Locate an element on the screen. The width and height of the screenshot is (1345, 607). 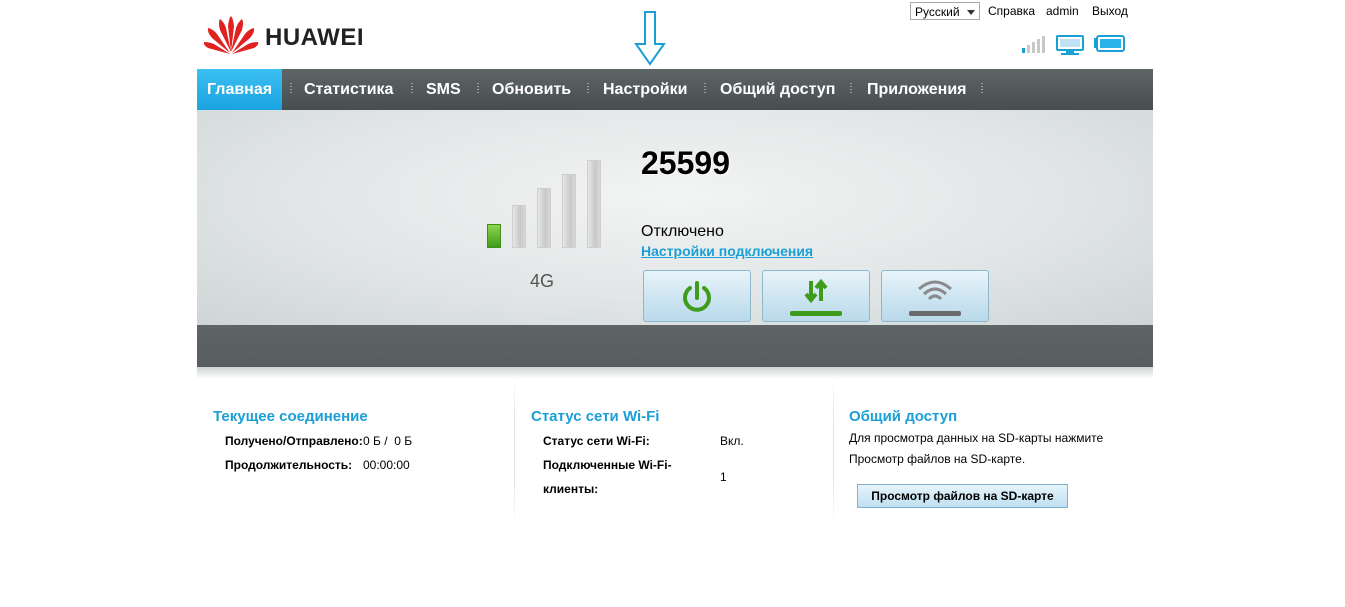
language-select: Русский is located at coordinates (945, 11).